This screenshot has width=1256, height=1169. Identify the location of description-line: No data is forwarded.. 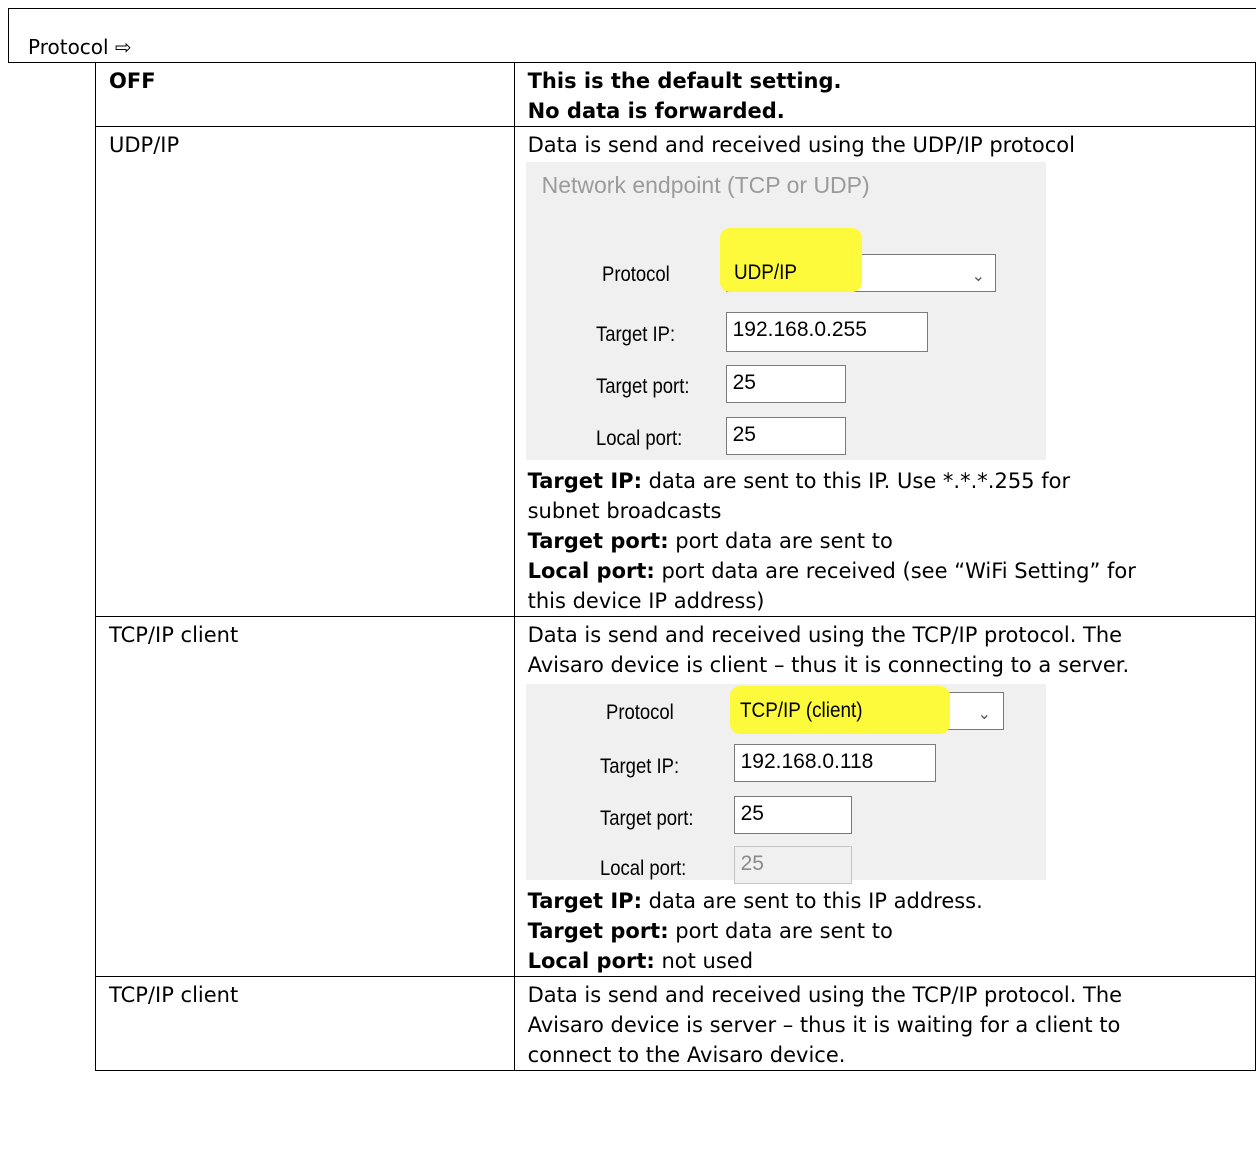
(656, 111).